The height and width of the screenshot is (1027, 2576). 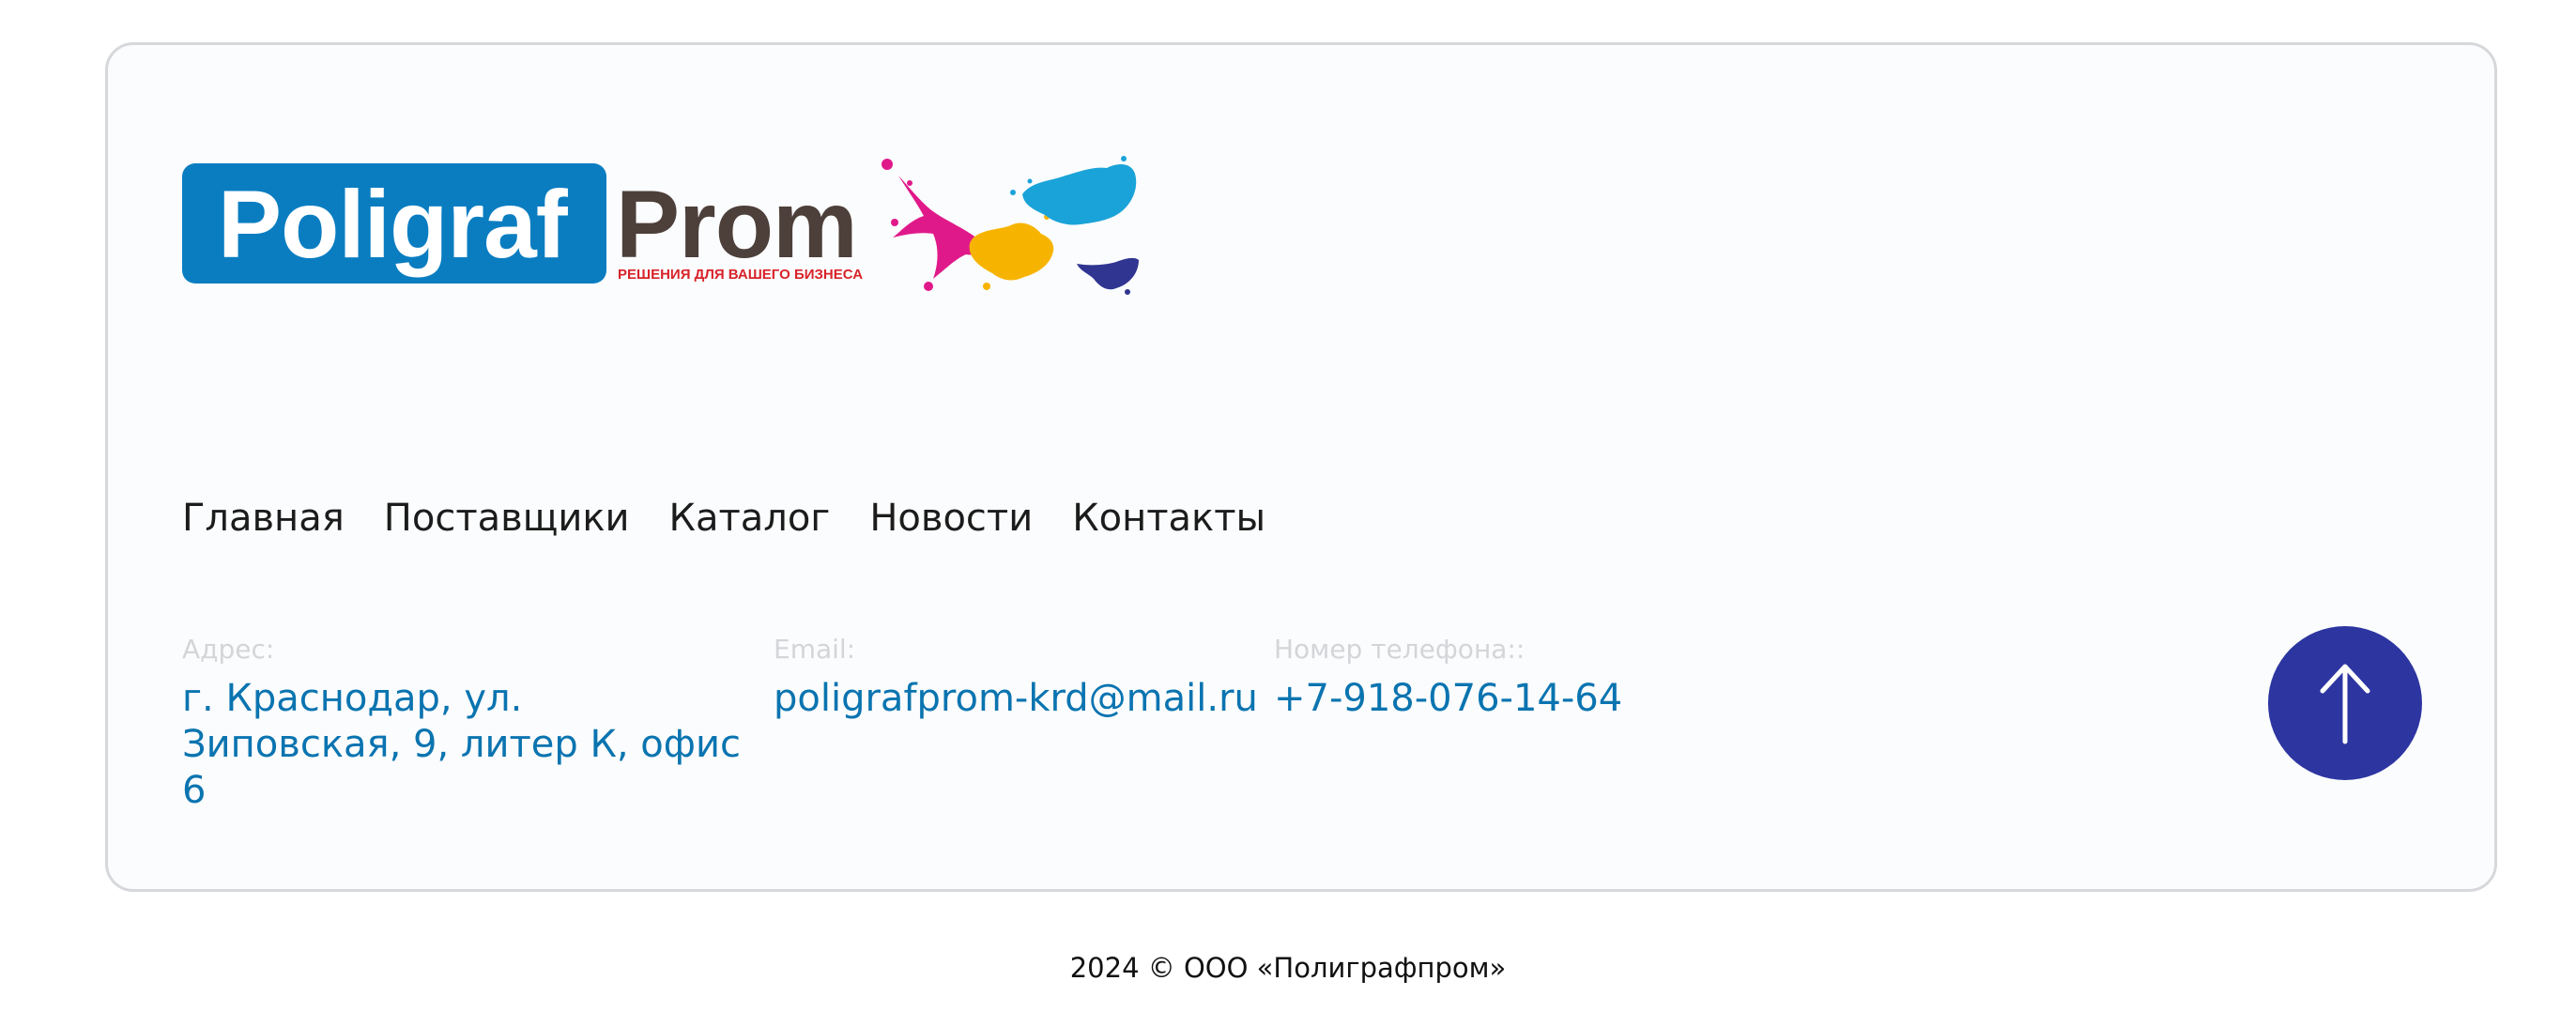 I want to click on nav-item-suppliers: Поставщики, so click(x=507, y=518).